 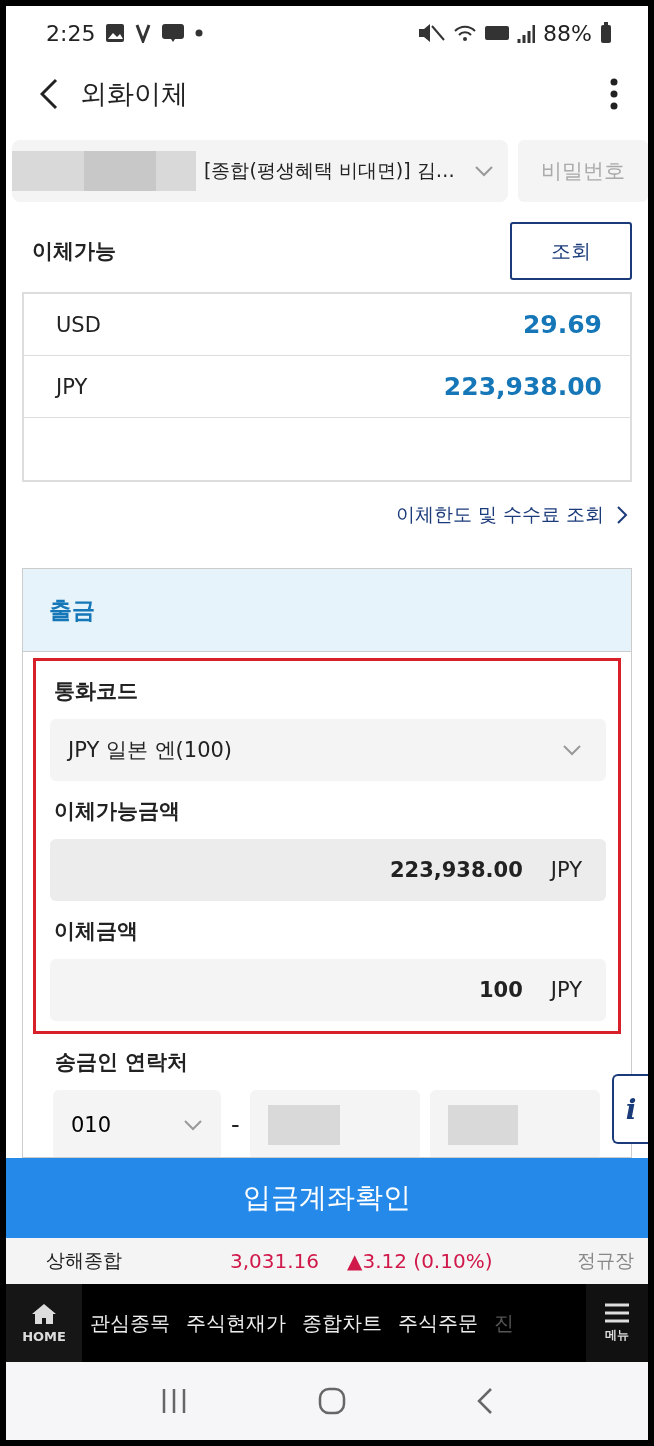 What do you see at coordinates (44, 1313) in the screenshot?
I see `home-icon` at bounding box center [44, 1313].